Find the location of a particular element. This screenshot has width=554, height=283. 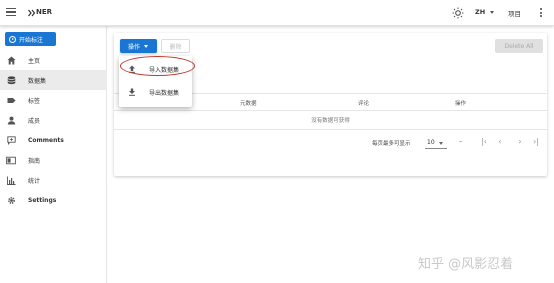

sidebar-item-home: 主页 is located at coordinates (53, 60).